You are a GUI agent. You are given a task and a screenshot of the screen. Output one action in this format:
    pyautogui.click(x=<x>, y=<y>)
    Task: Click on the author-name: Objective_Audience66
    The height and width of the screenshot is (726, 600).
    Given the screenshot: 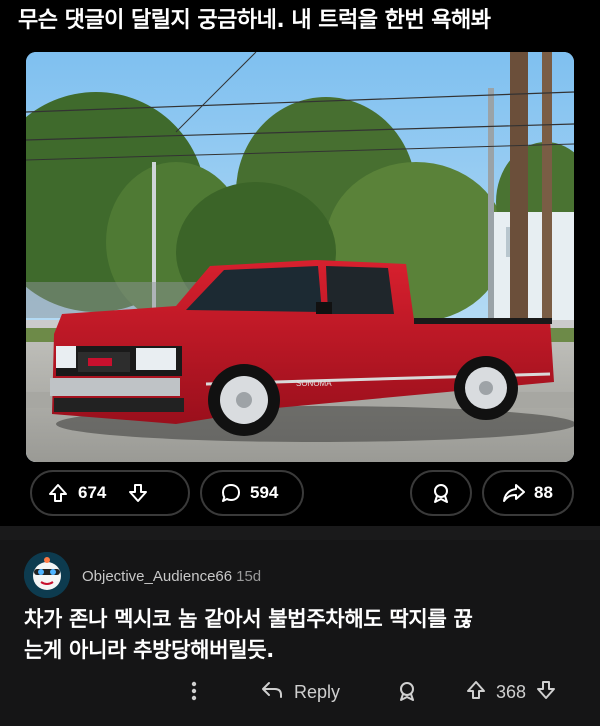 What is the action you would take?
    pyautogui.click(x=157, y=576)
    